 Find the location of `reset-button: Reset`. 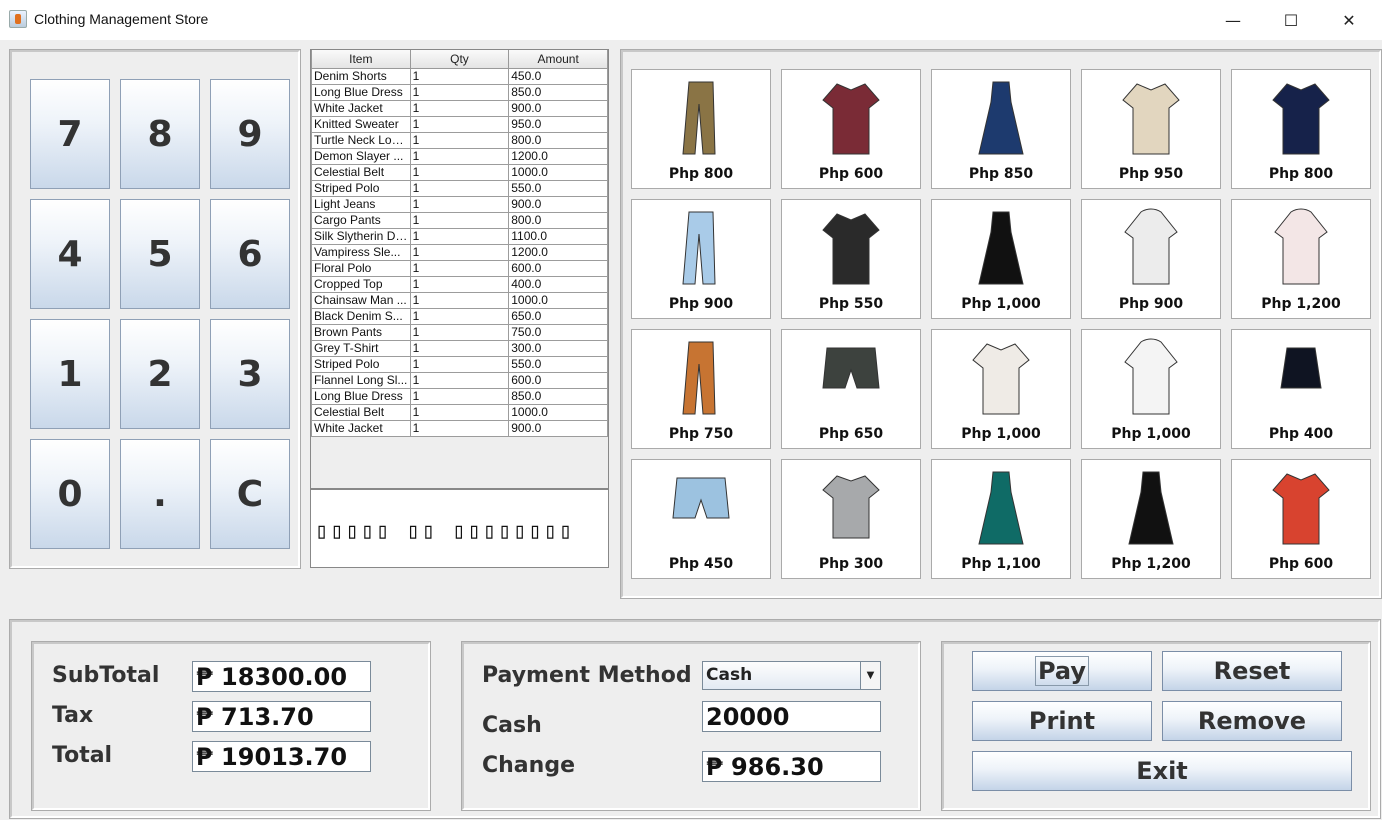

reset-button: Reset is located at coordinates (1252, 671).